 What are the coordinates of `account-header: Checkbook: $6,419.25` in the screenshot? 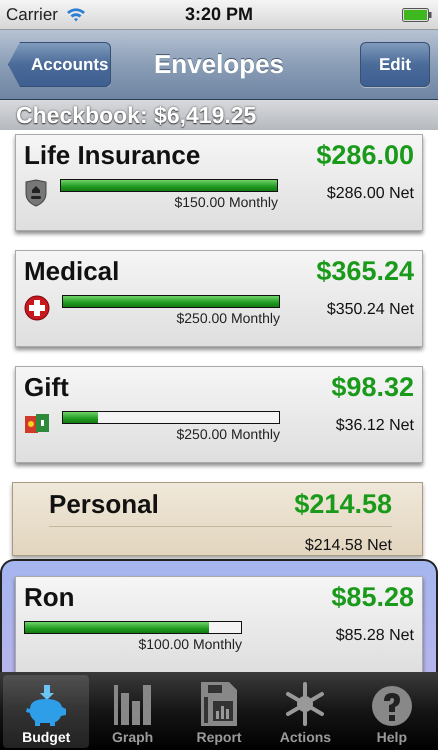 It's located at (219, 115).